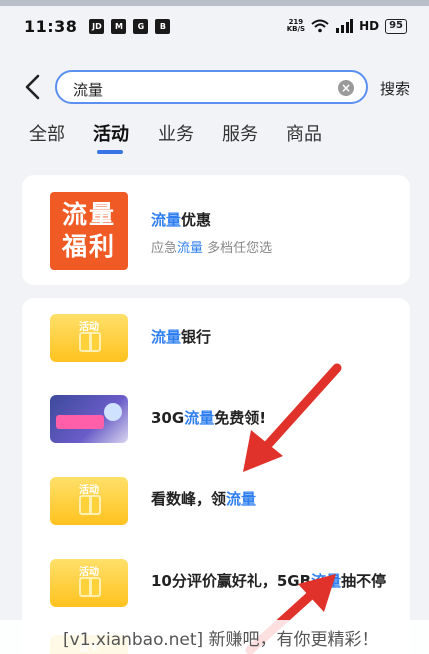 The width and height of the screenshot is (429, 654). What do you see at coordinates (396, 26) in the screenshot?
I see `battery-icon: 95` at bounding box center [396, 26].